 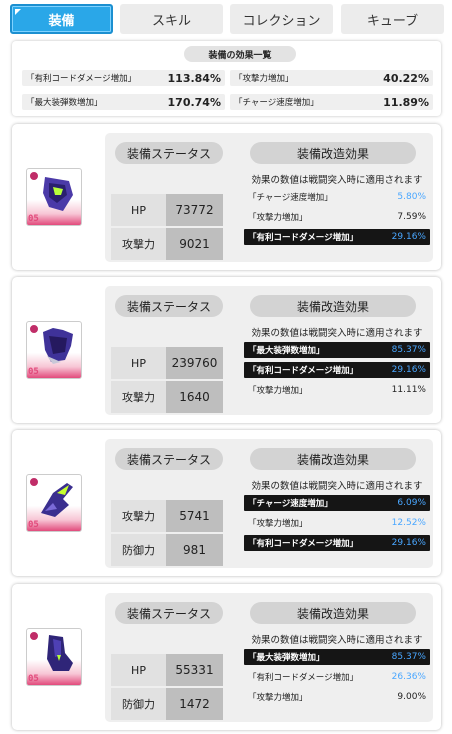 I want to click on effect-row: 「チャージ速度増加」 5.80%, so click(x=337, y=197).